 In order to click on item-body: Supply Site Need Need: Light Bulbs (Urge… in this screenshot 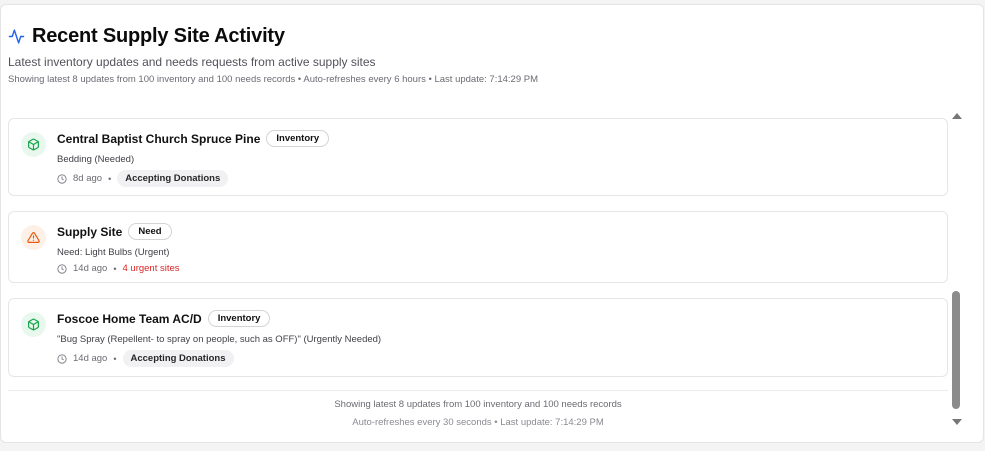, I will do `click(118, 248)`.